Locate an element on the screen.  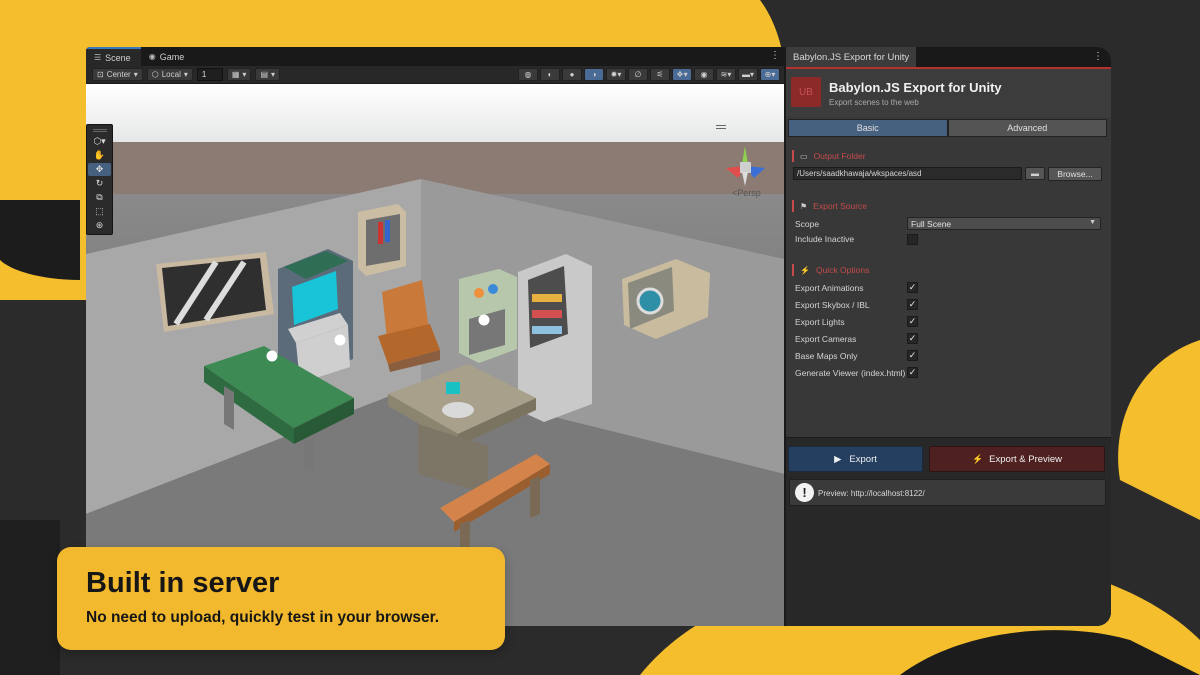
move-tool-icon: ✥ is located at coordinates (99, 169).